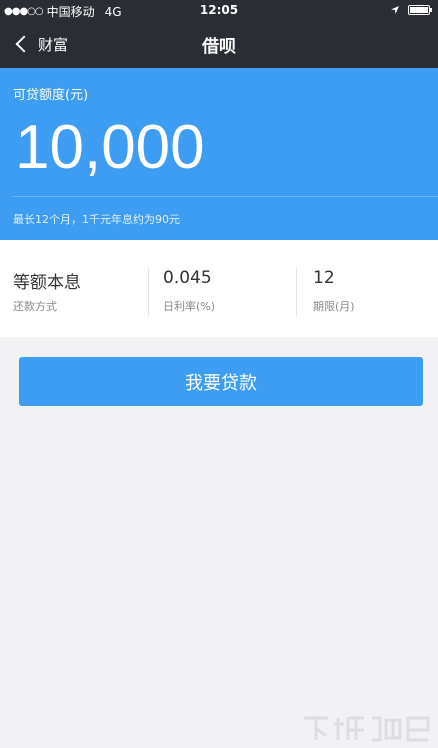 This screenshot has height=748, width=438. What do you see at coordinates (334, 306) in the screenshot?
I see `term-label: 期限(月)` at bounding box center [334, 306].